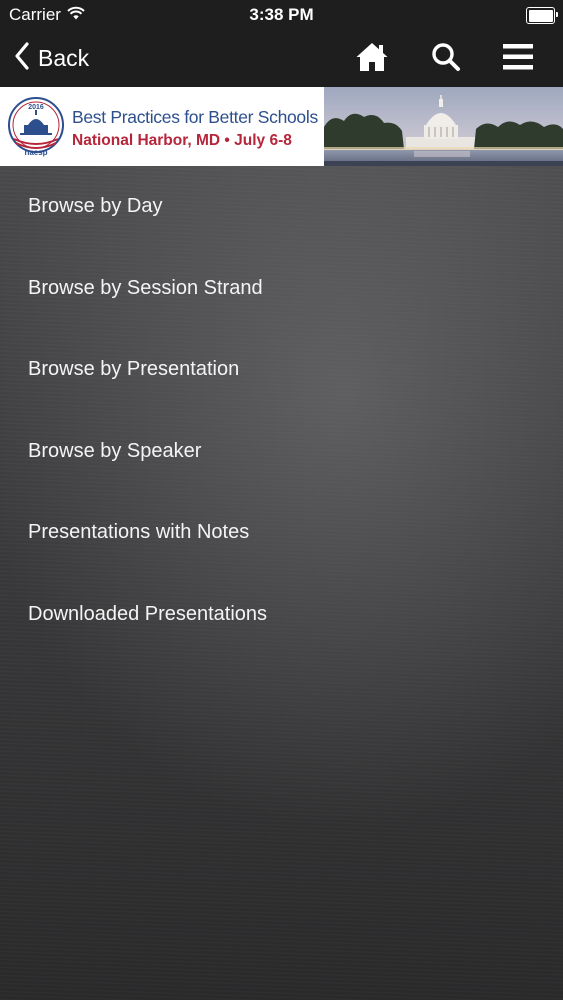  Describe the element at coordinates (195, 117) in the screenshot. I see `banner-title: Best Practices for Better Schools` at that location.